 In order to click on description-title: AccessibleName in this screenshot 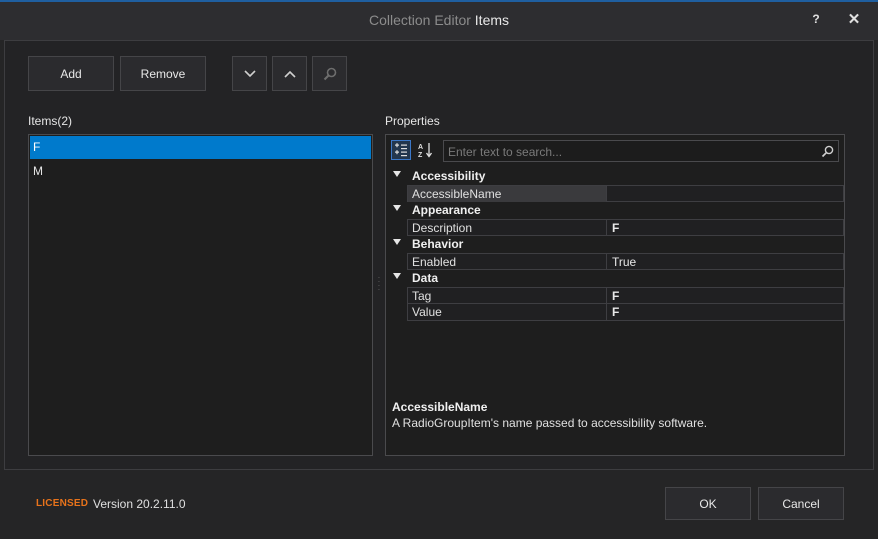, I will do `click(440, 407)`.